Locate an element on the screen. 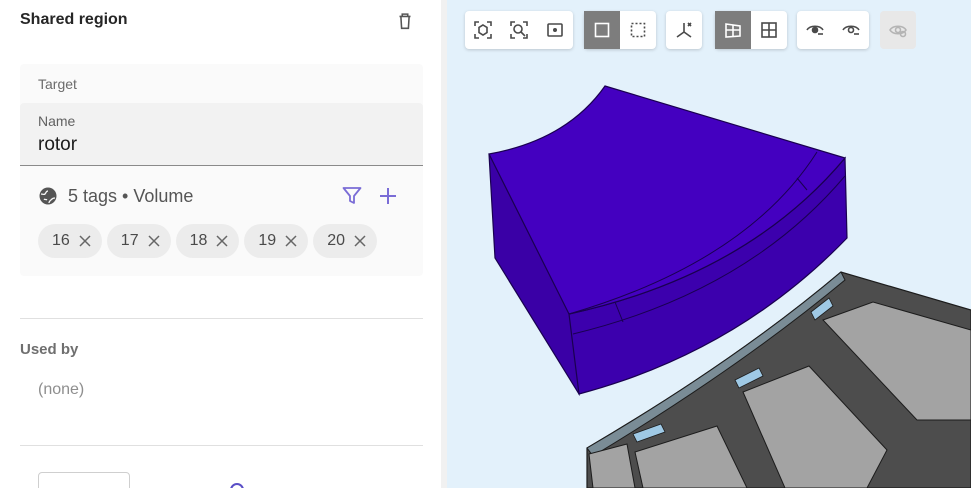 The image size is (971, 488). show-button is located at coordinates (851, 30).